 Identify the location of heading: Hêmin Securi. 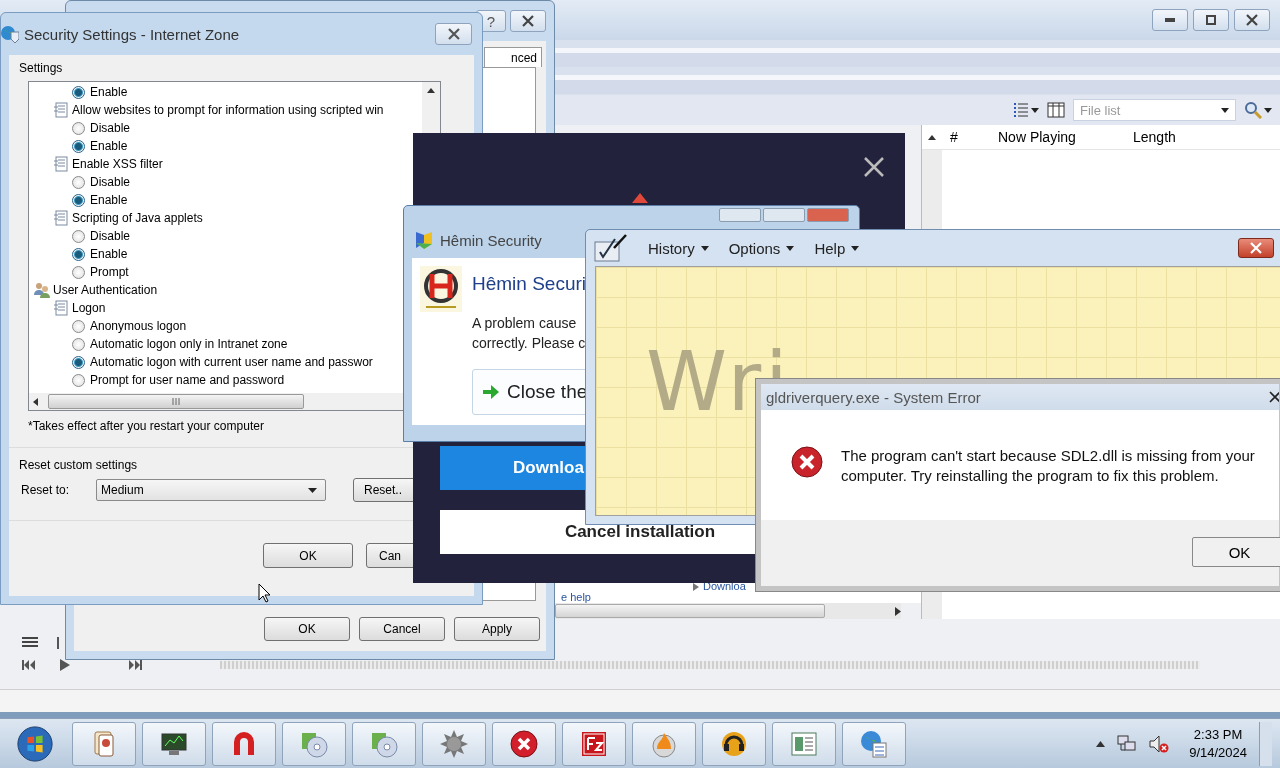
(530, 284).